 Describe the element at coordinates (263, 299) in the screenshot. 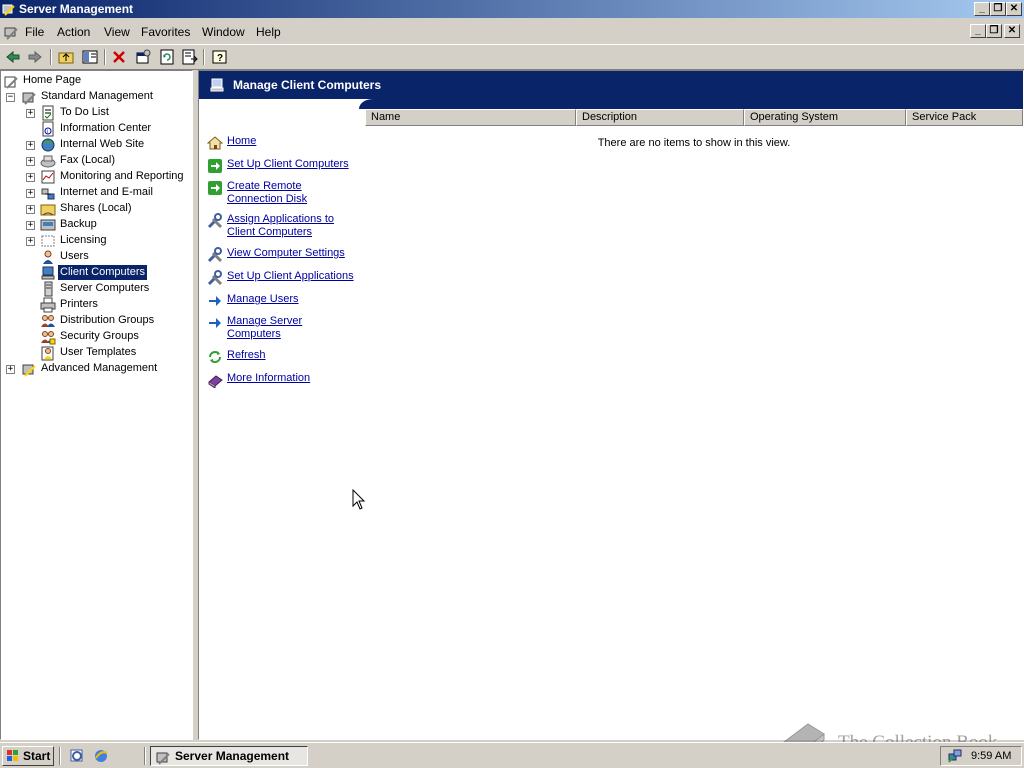

I see `task-link: Manage Users` at that location.